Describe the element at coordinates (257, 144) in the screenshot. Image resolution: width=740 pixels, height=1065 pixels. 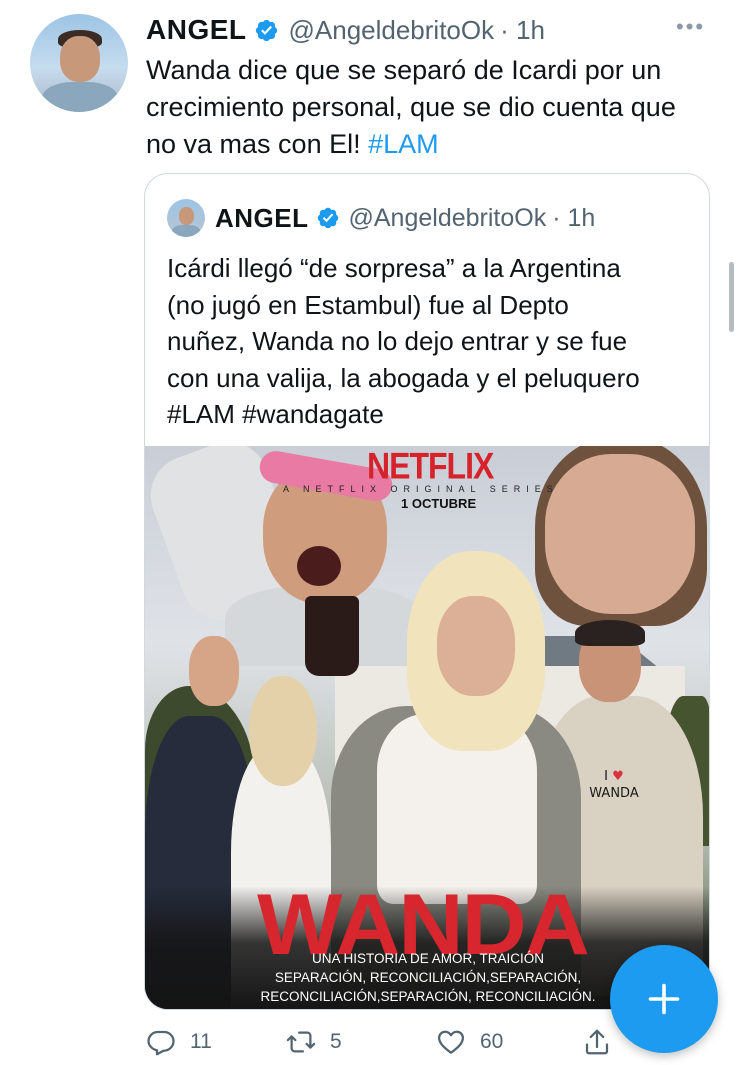
I see `tweet-text-segment: no va mas con El!` at that location.